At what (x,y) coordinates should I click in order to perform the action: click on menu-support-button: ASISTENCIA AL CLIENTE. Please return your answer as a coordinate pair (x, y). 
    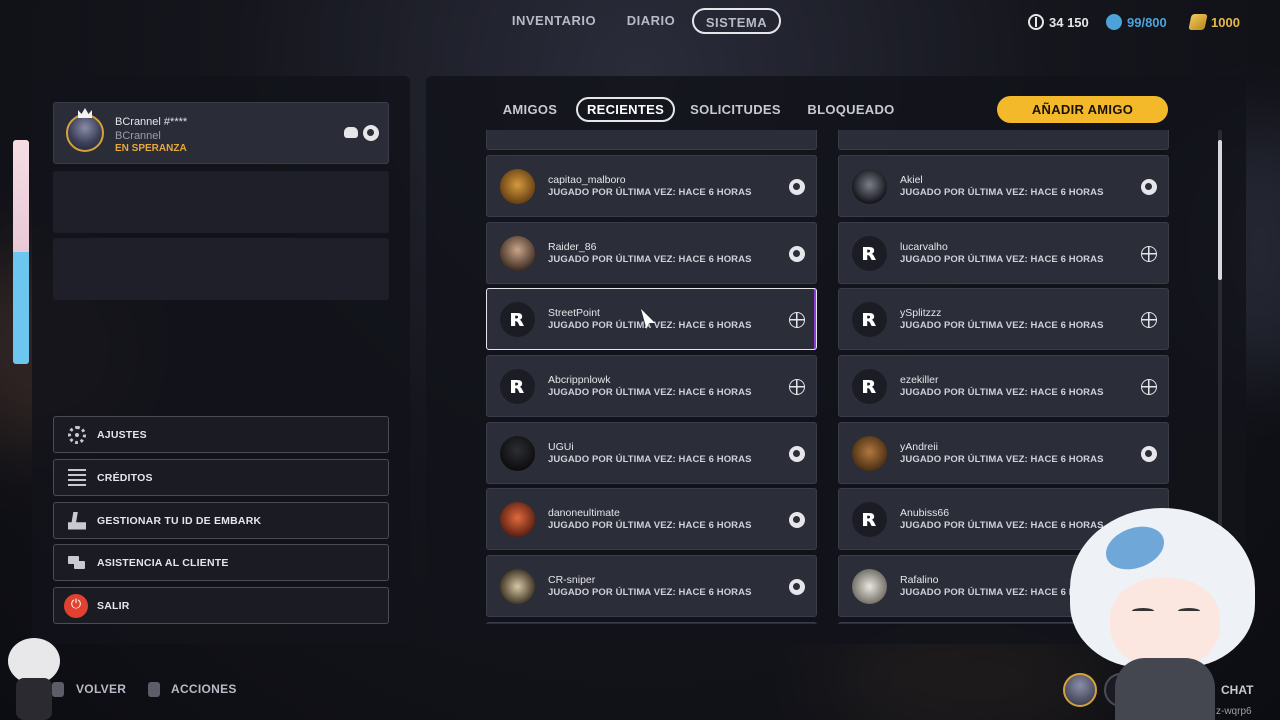
    Looking at the image, I should click on (221, 562).